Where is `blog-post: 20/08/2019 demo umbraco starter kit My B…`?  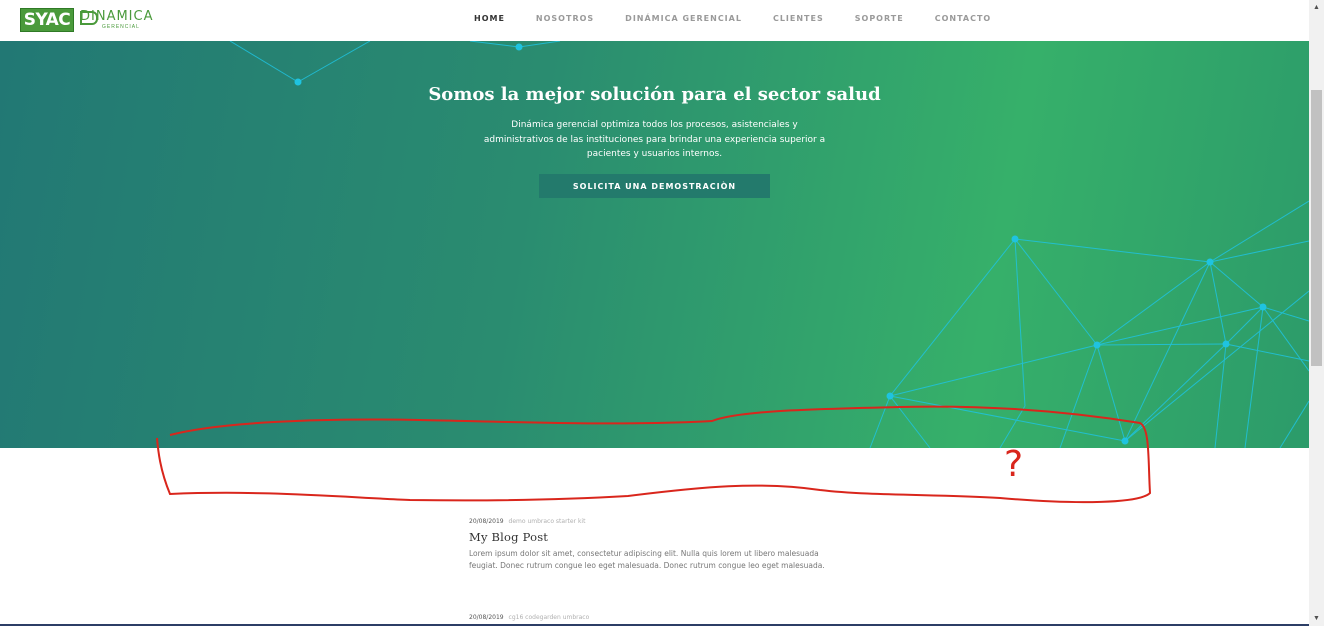 blog-post: 20/08/2019 demo umbraco starter kit My B… is located at coordinates (654, 545).